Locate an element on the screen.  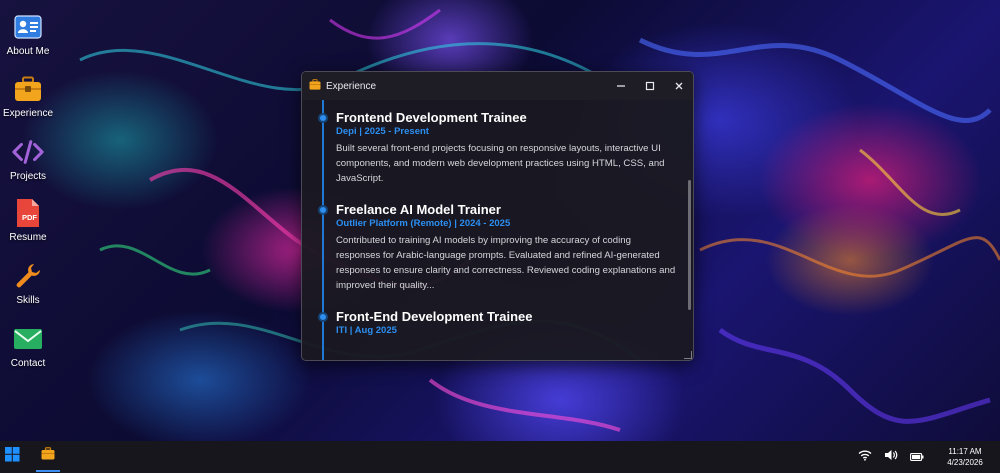
desktop-icon-contact: Contact is located at coordinates (28, 346).